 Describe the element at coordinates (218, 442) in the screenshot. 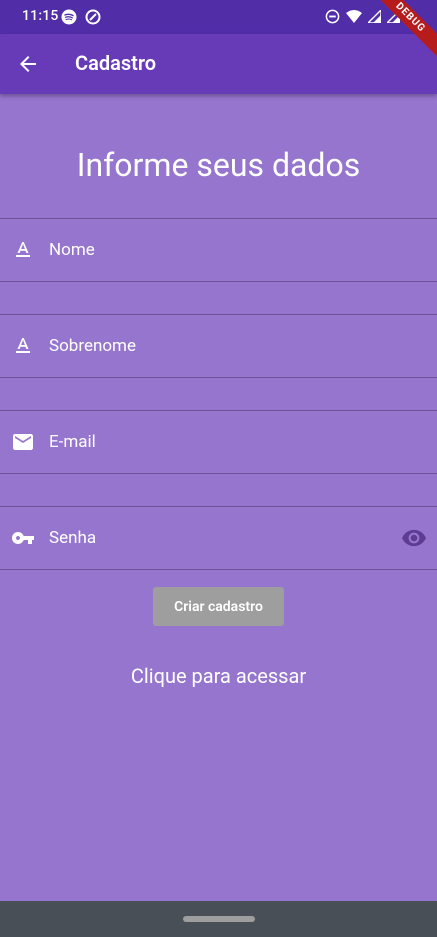

I see `email-field: E-mail` at that location.